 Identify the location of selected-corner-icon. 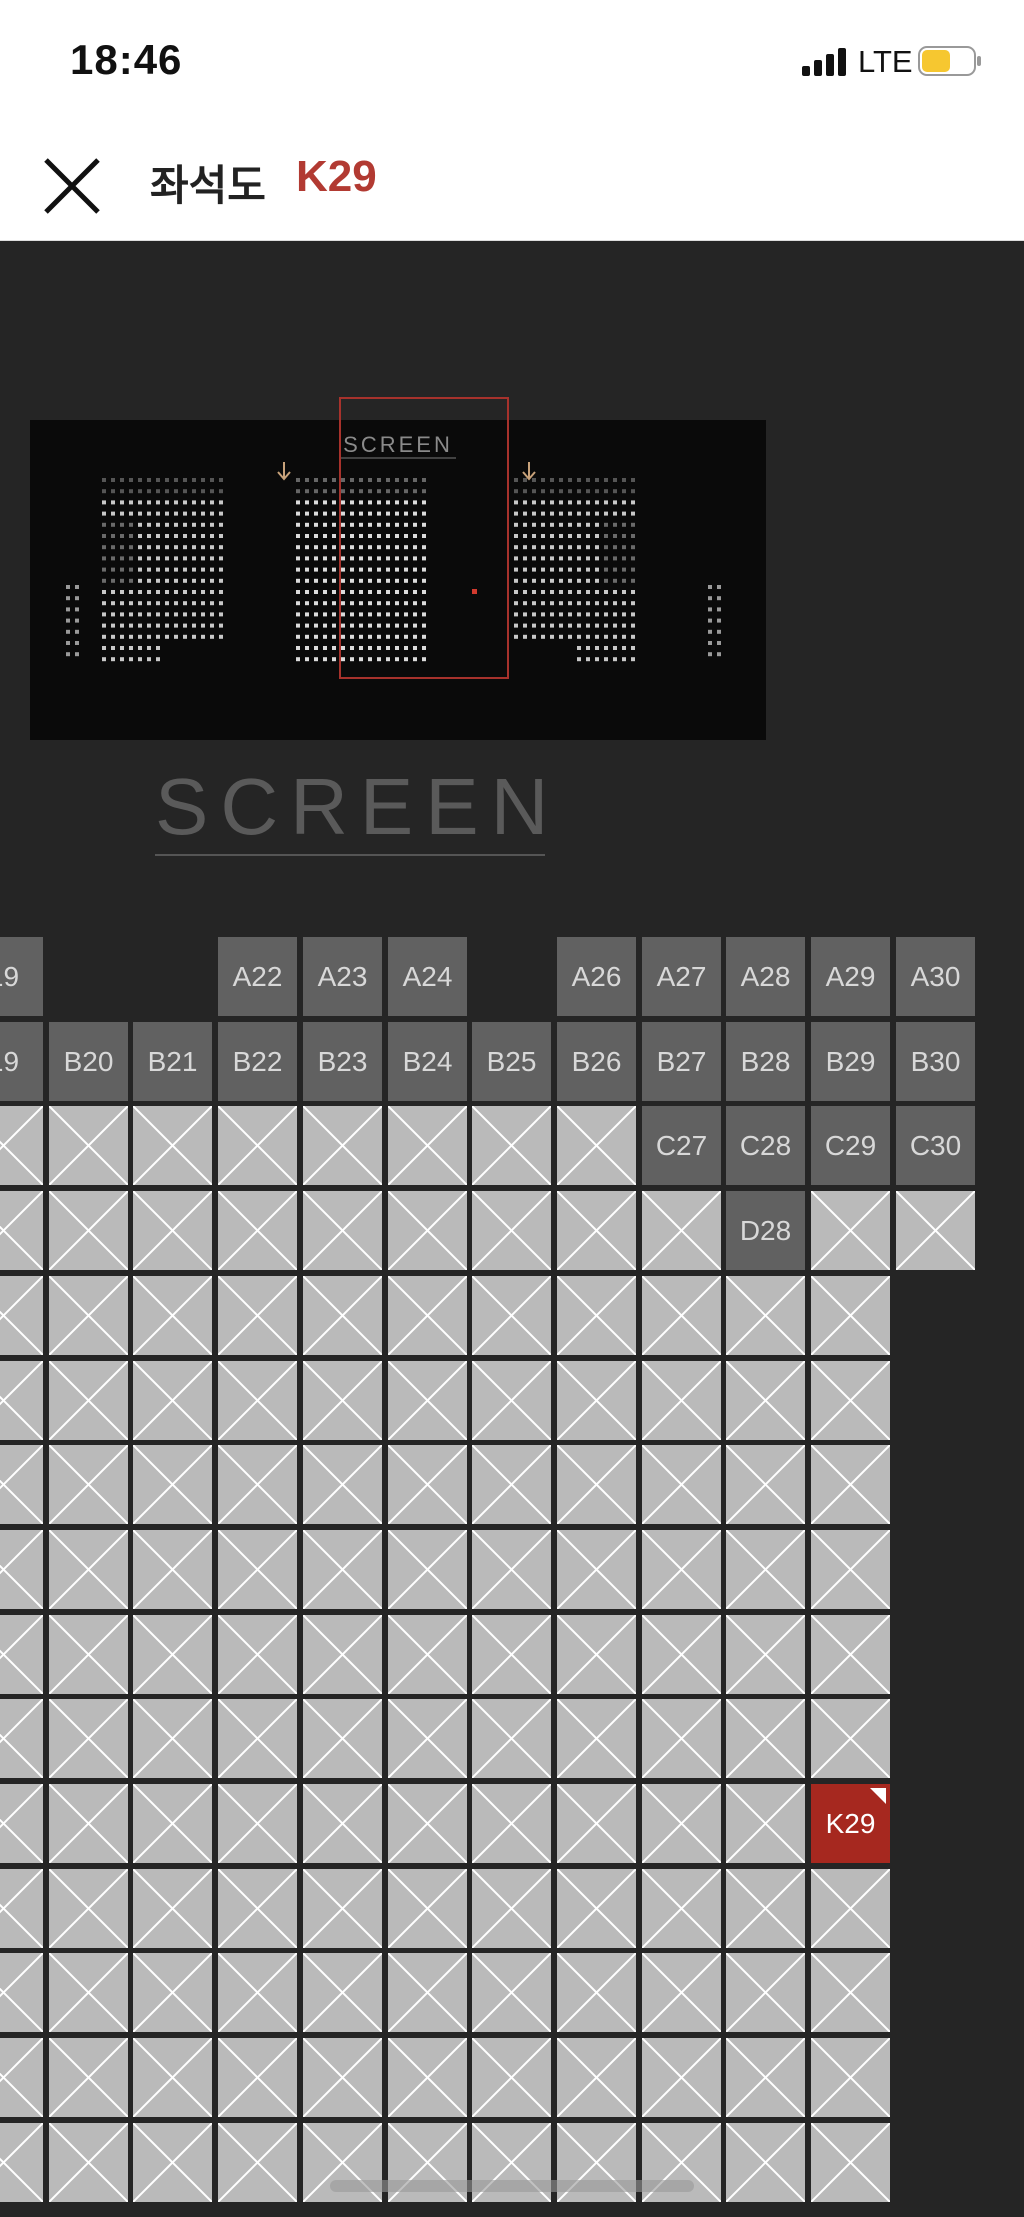
(878, 1796).